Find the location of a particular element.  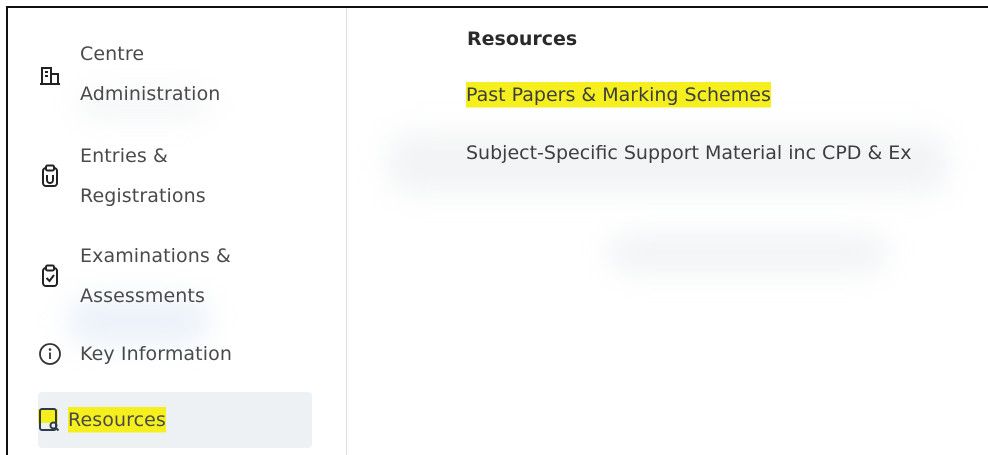

sidebar-item-entries-registrations: Entries & Registrations is located at coordinates (175, 176).